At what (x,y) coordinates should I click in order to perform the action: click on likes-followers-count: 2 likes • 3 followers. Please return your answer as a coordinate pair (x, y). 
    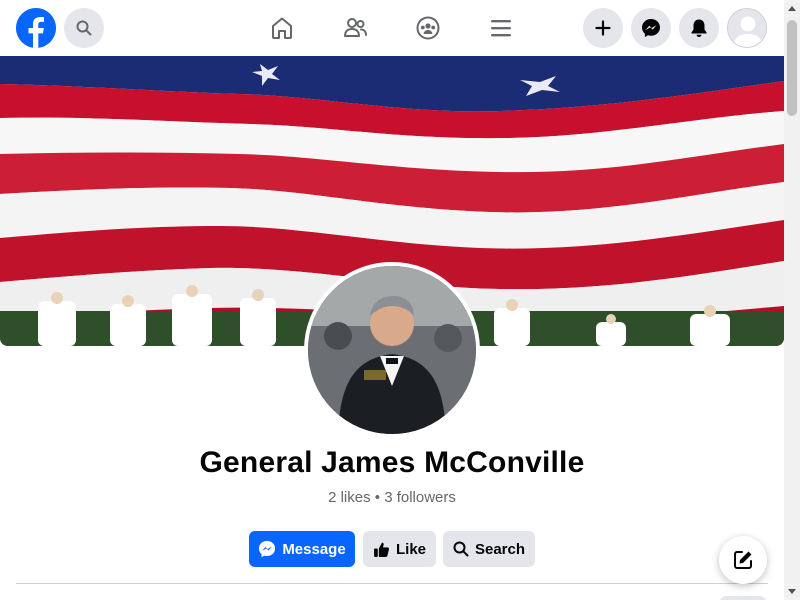
    Looking at the image, I should click on (392, 497).